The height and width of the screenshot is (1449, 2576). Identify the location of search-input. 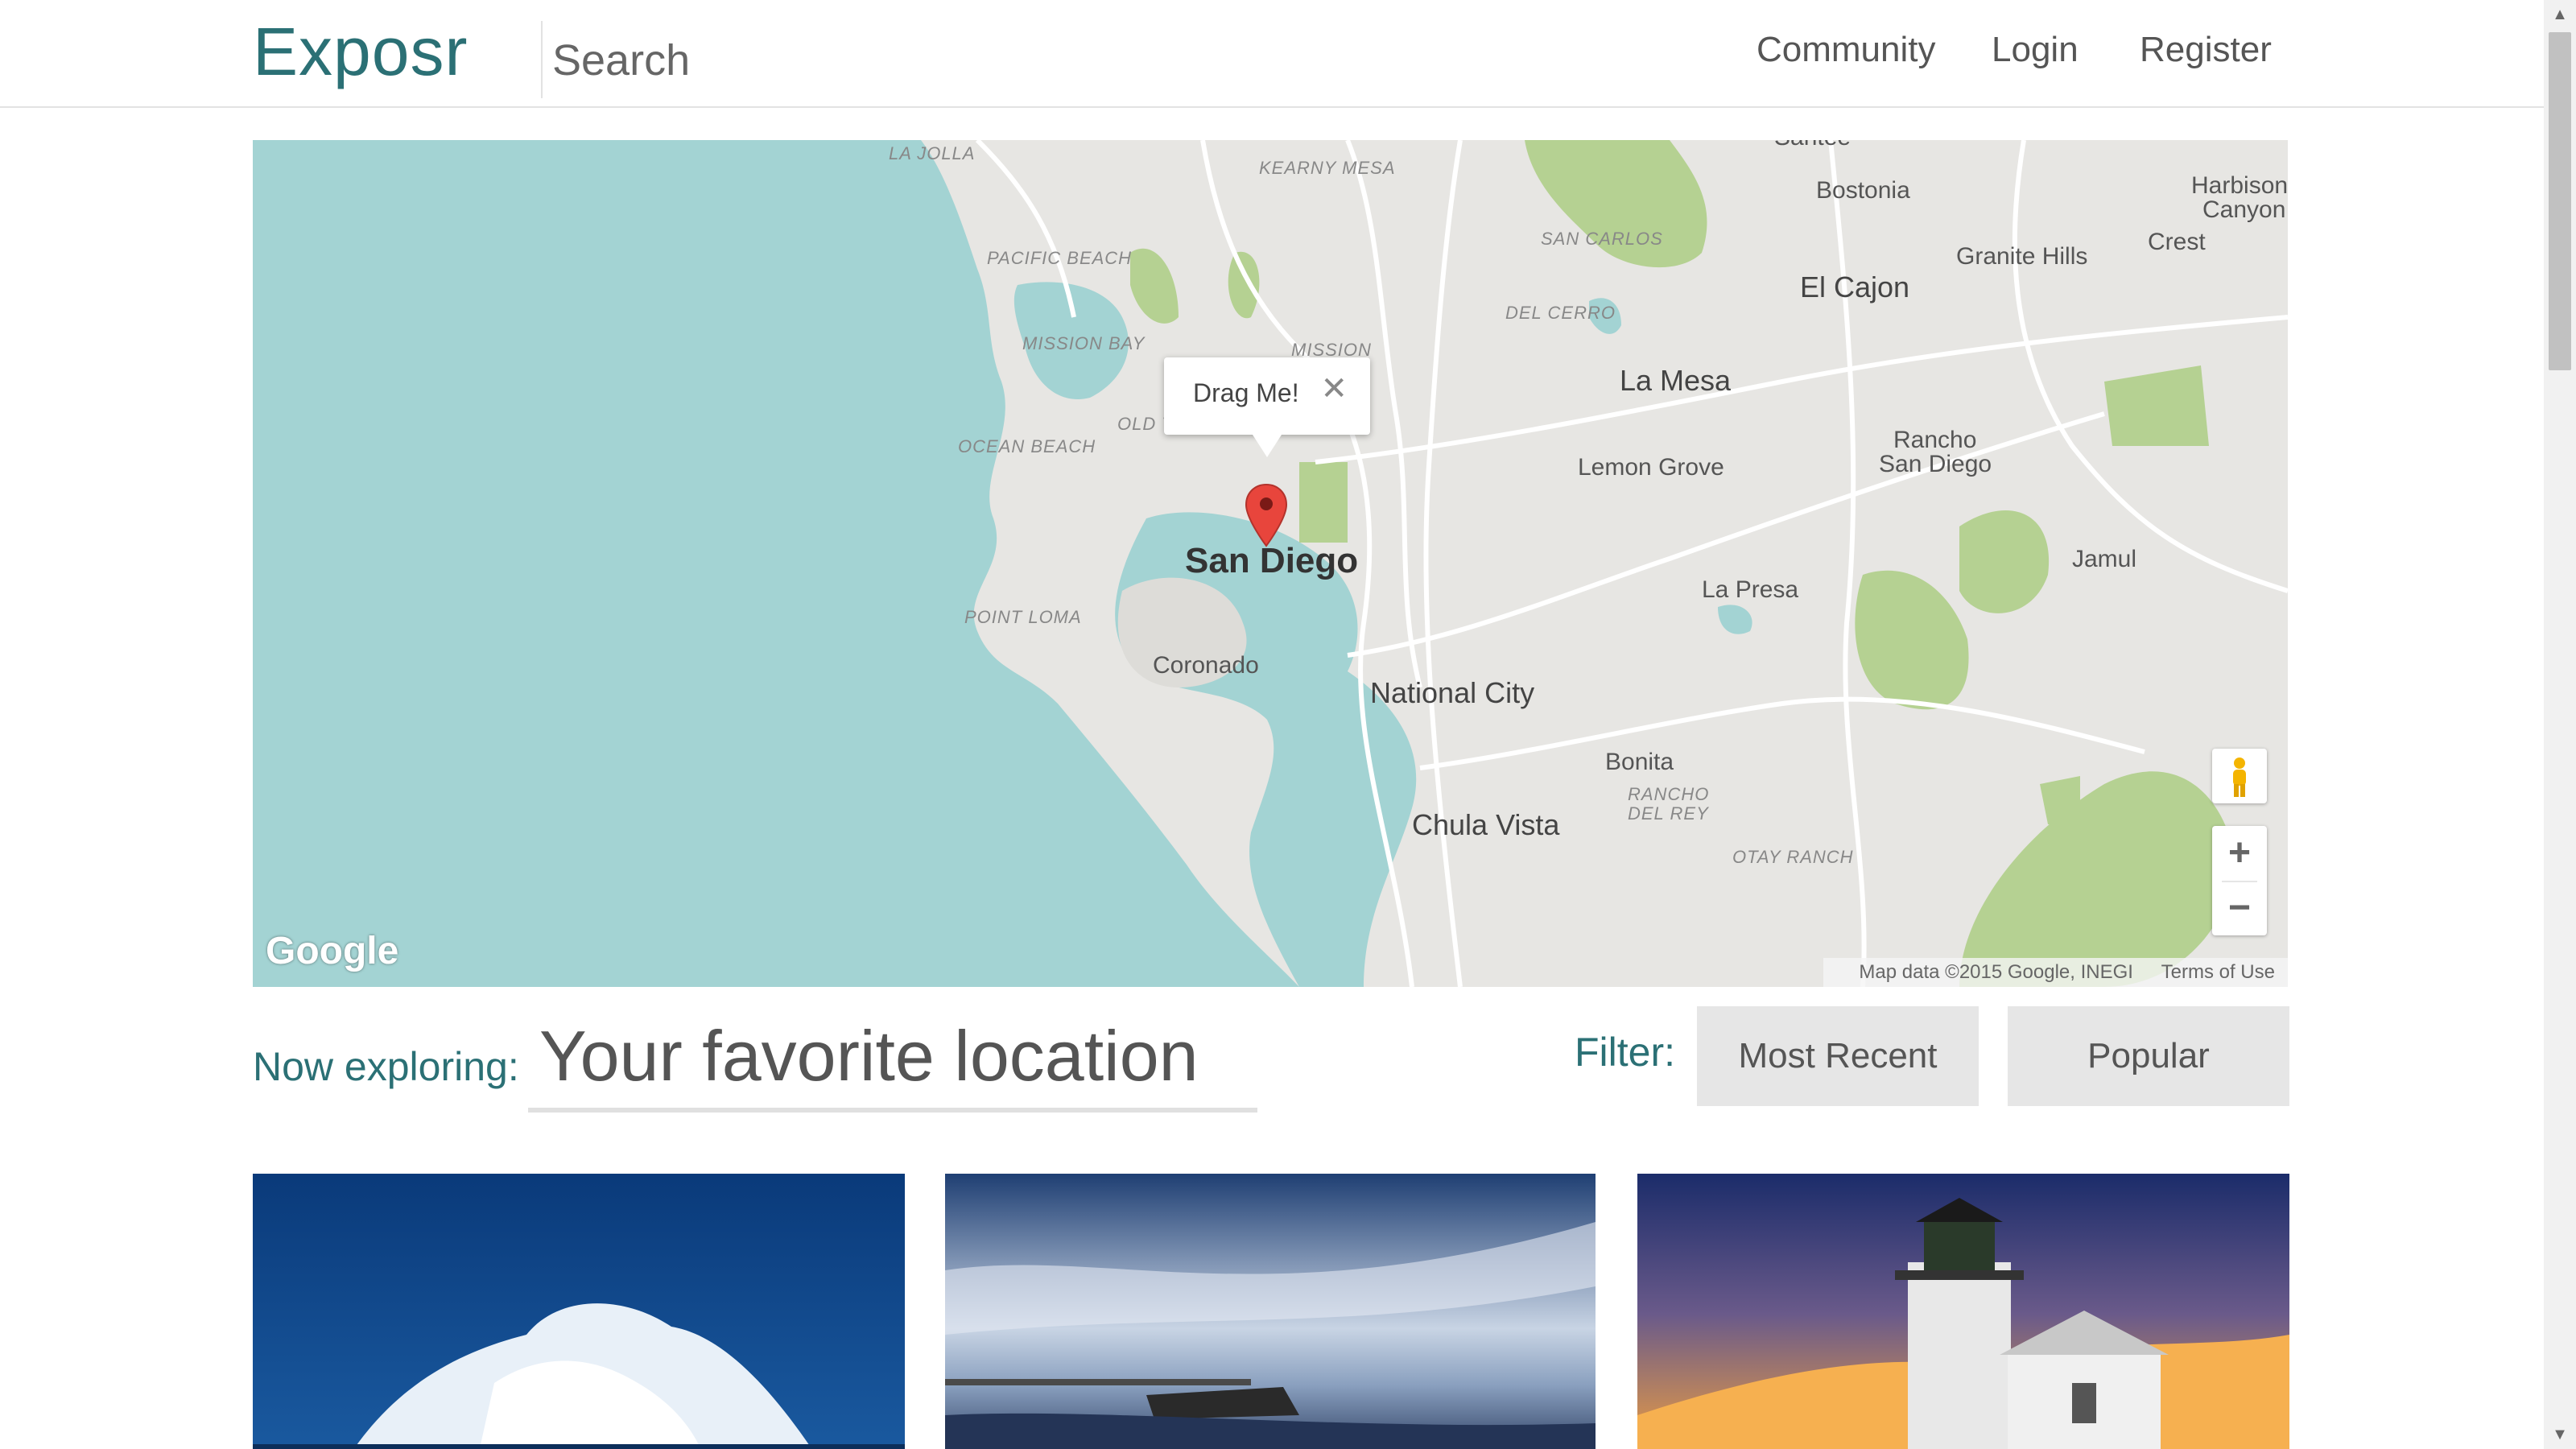
(778, 60).